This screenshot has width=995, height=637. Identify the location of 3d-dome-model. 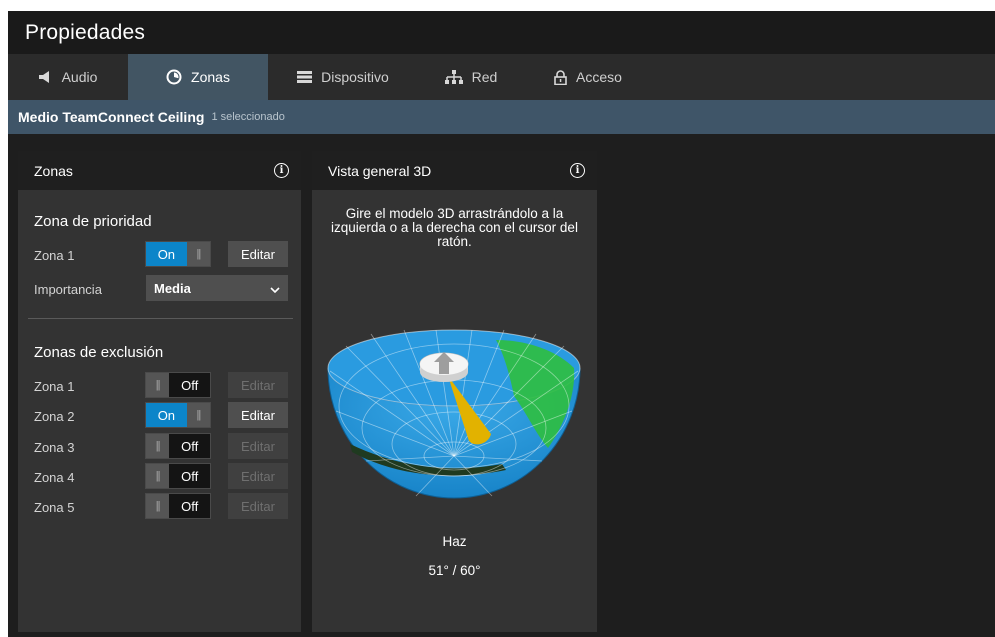
(454, 413).